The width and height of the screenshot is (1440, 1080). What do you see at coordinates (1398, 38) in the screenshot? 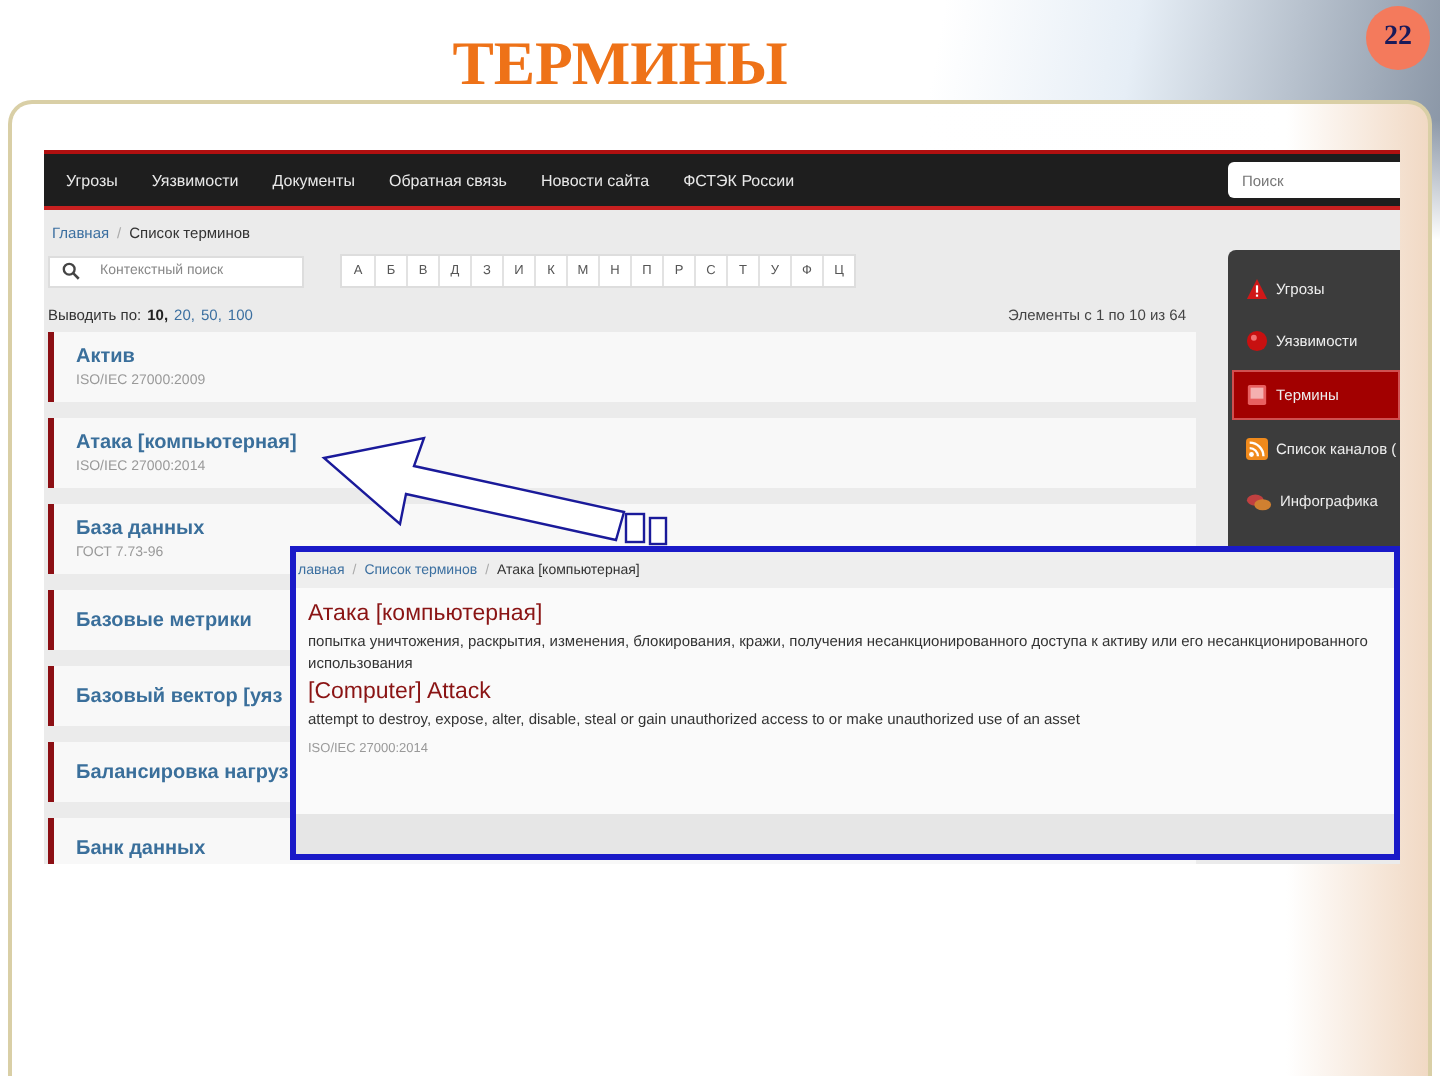
I see `page-number: 22` at bounding box center [1398, 38].